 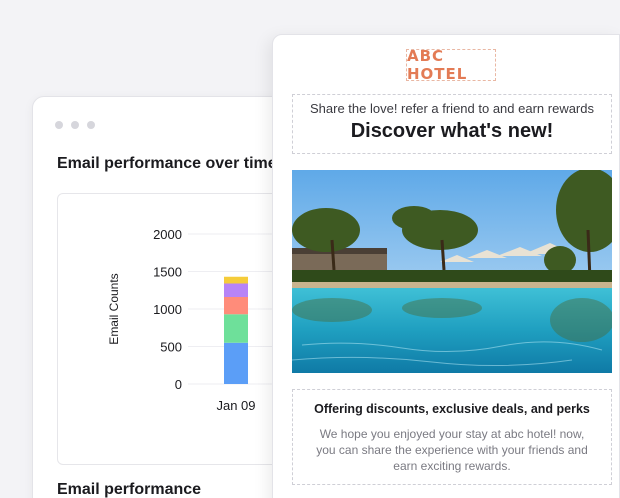 I want to click on x-tick-label: Jan 09, so click(x=235, y=405).